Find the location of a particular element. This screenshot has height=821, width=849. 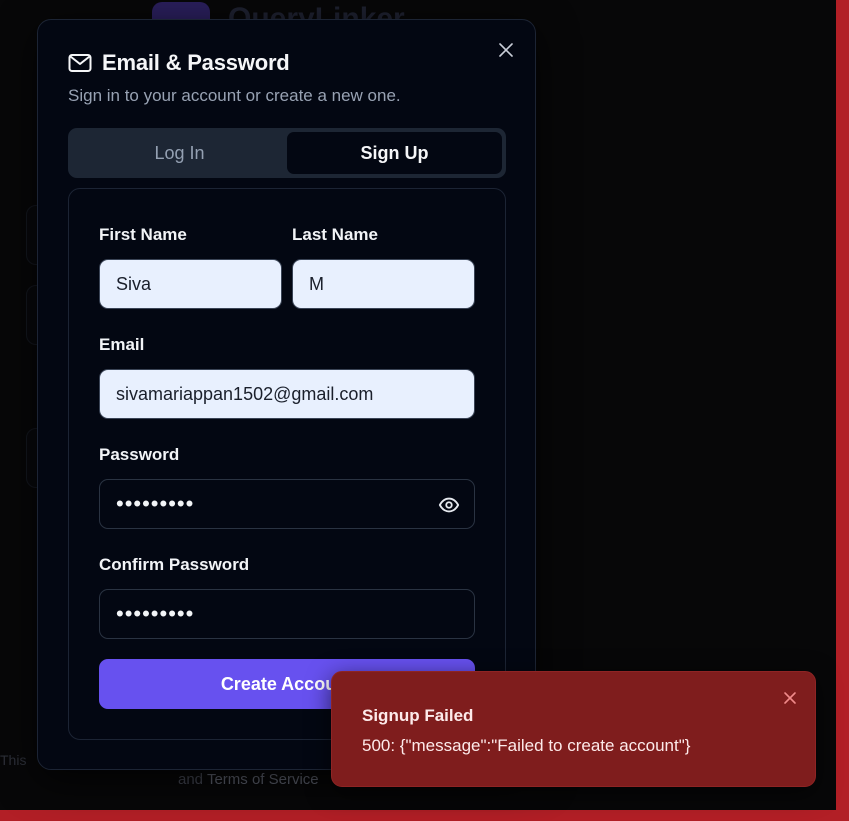

footer-terms: and Terms of Service is located at coordinates (248, 779).